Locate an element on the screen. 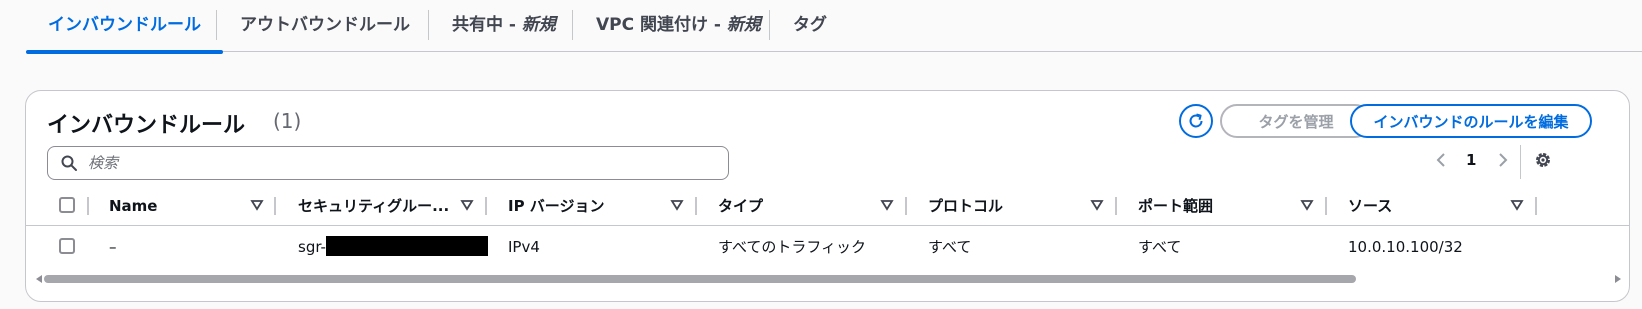 Image resolution: width=1642 pixels, height=309 pixels. column-header-source: ソース is located at coordinates (1428, 206).